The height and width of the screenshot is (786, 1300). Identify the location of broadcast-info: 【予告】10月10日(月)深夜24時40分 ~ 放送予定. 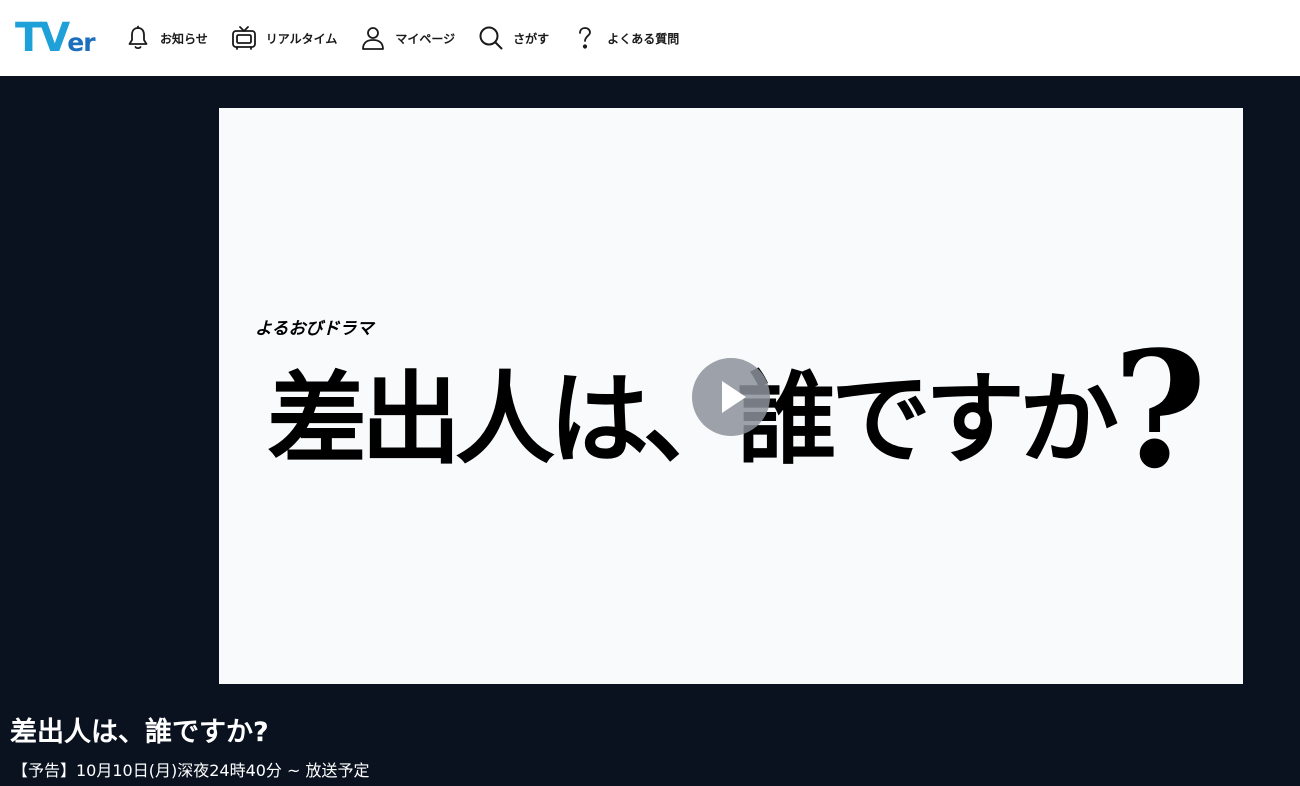
(191, 770).